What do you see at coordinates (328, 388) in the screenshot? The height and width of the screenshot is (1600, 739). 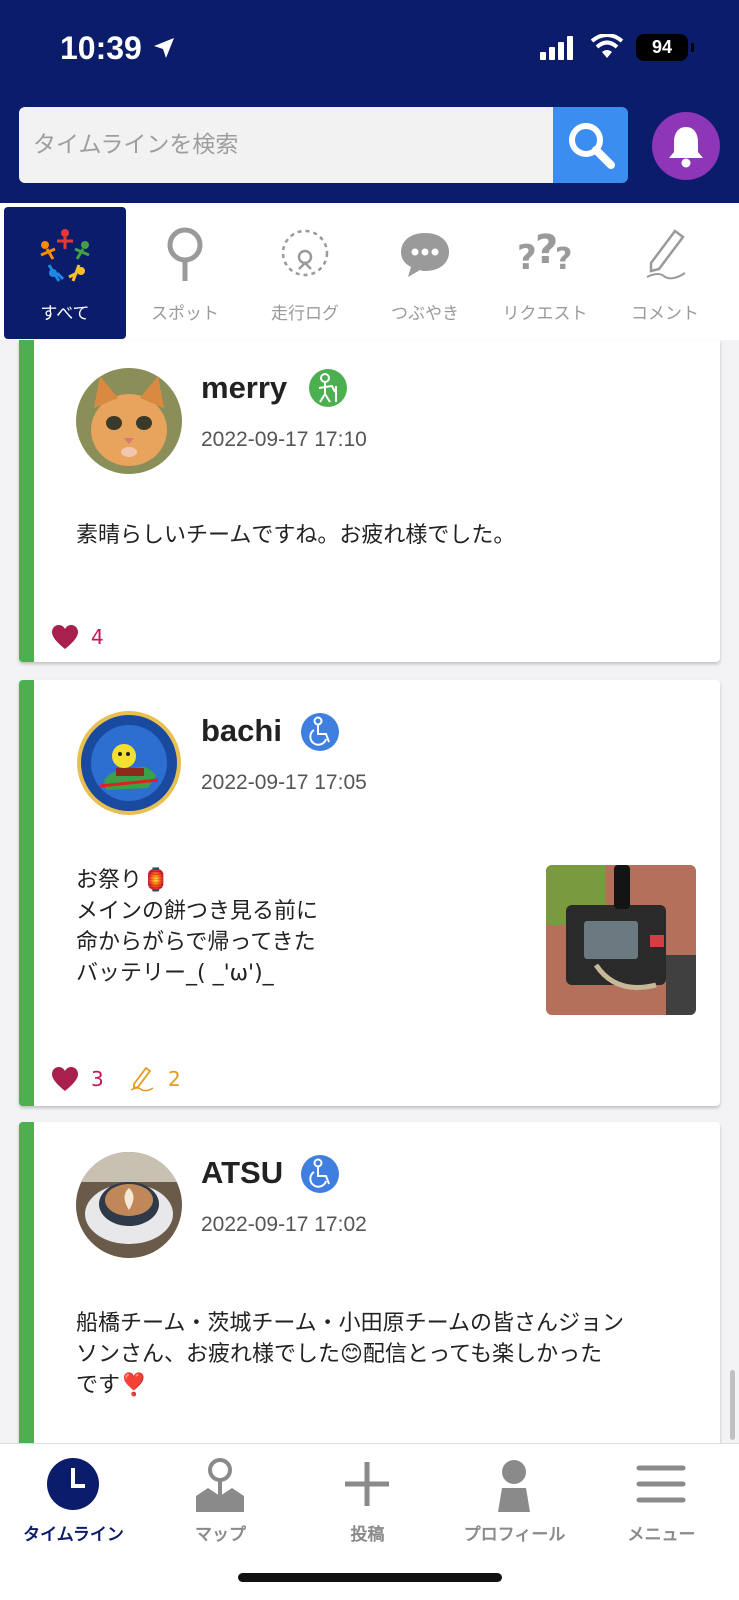 I see `walker-icon` at bounding box center [328, 388].